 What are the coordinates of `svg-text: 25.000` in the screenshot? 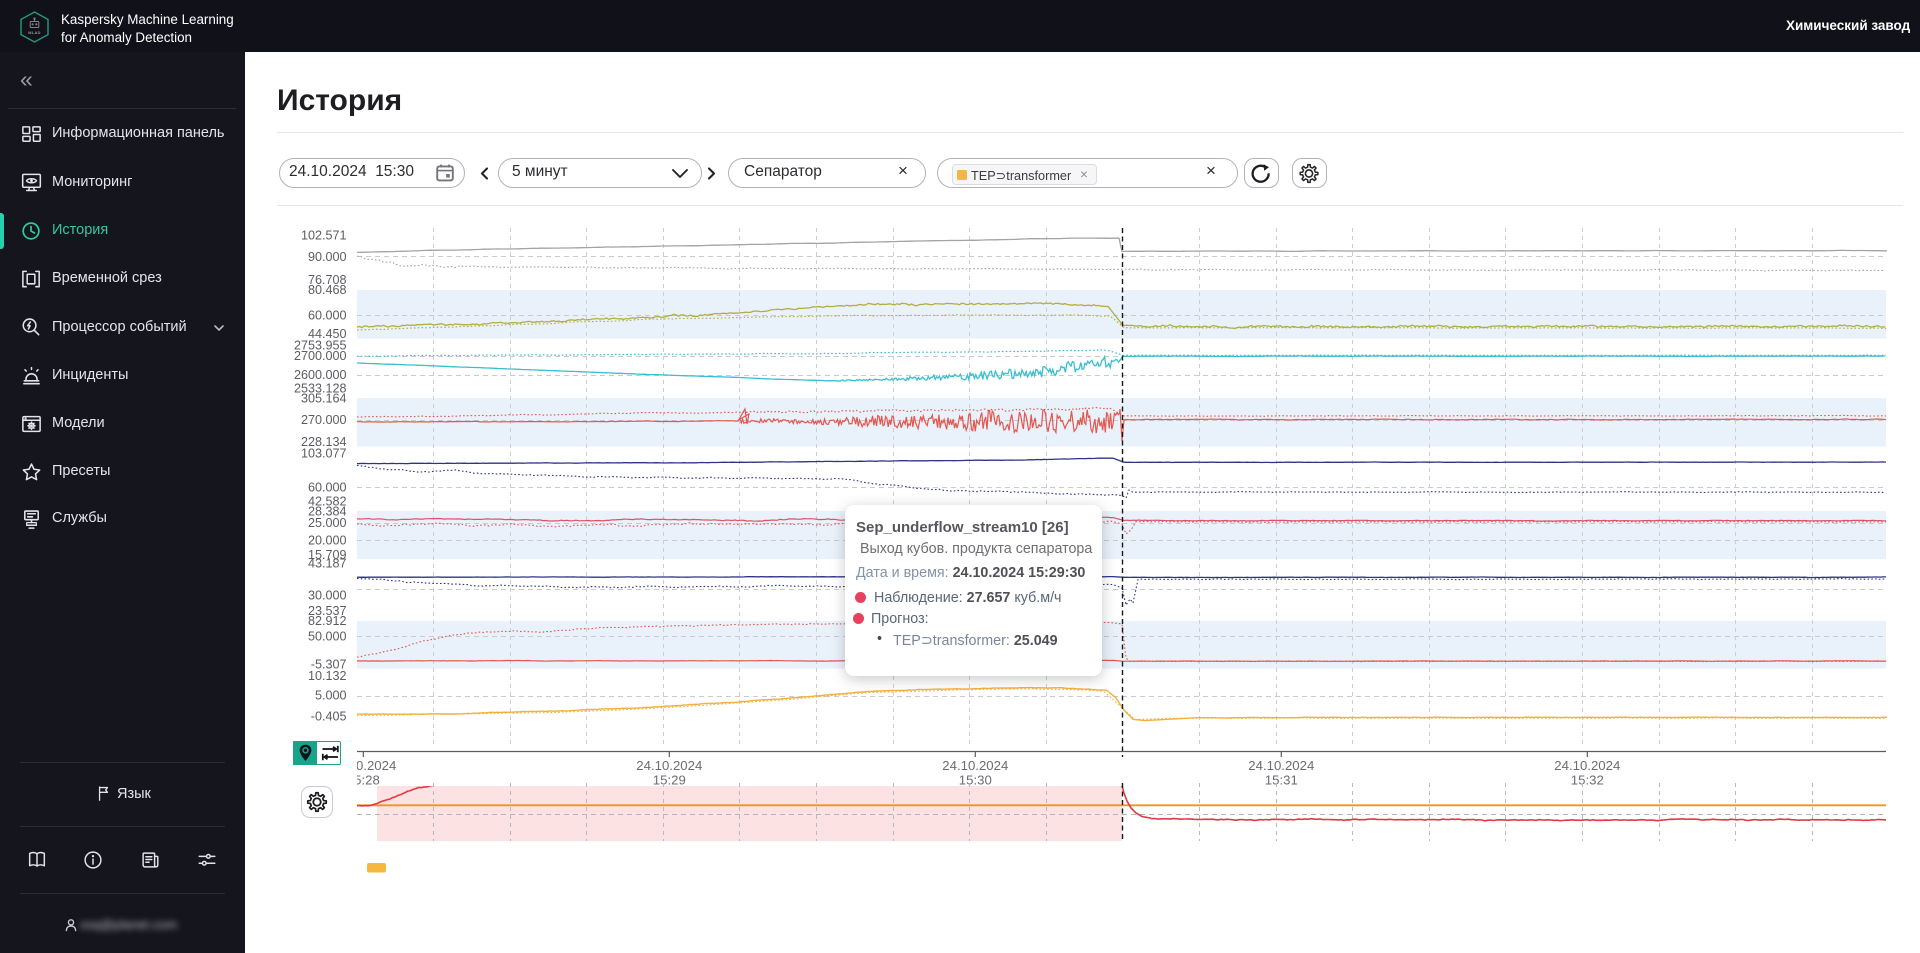 It's located at (327, 523).